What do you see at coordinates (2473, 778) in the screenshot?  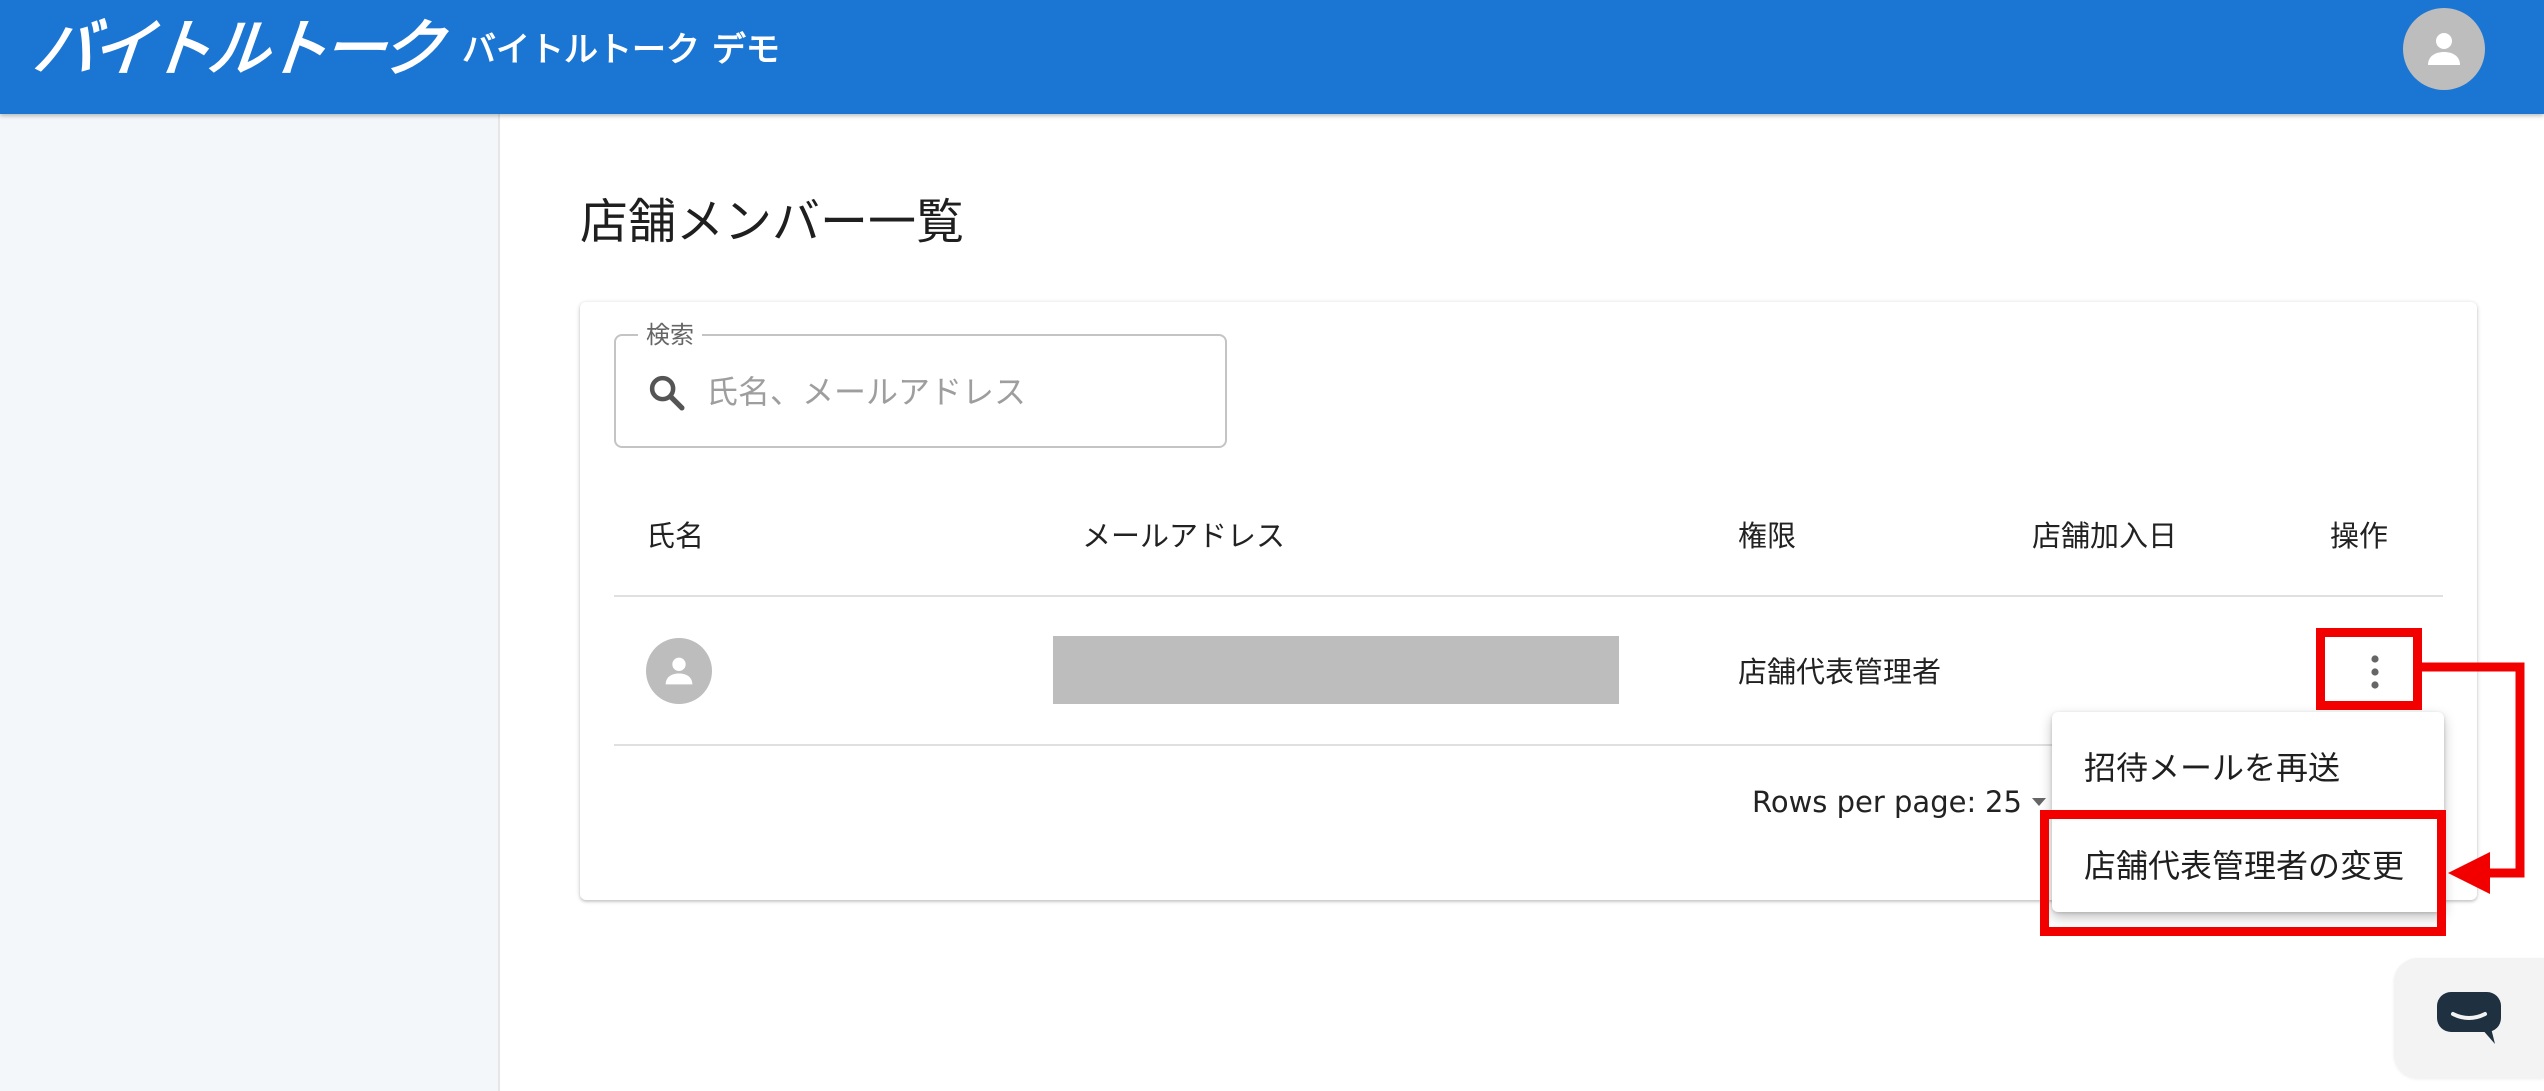 I see `annotation-arrow` at bounding box center [2473, 778].